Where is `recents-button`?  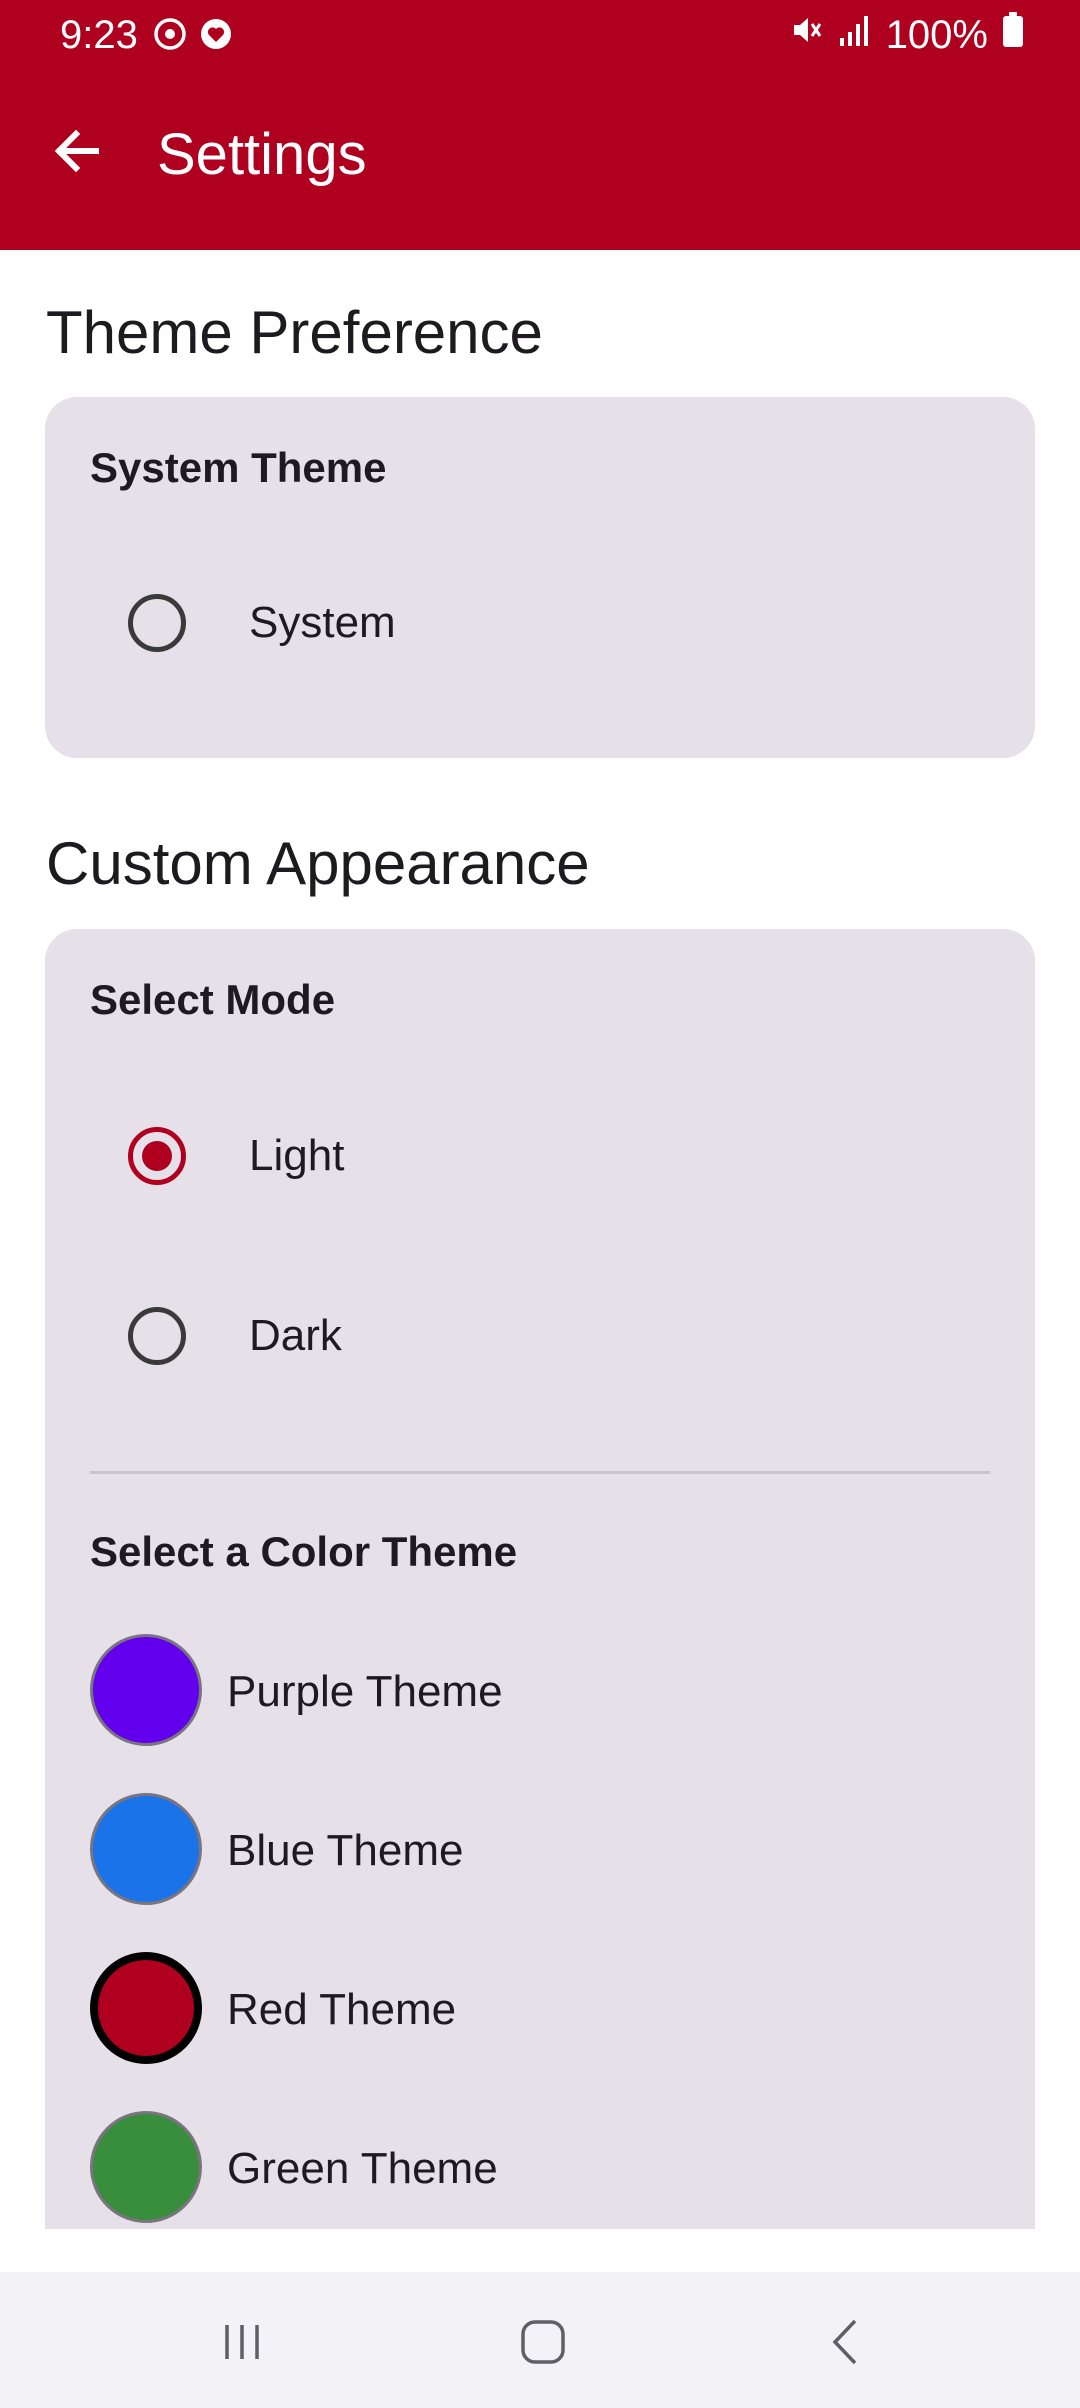 recents-button is located at coordinates (242, 2342).